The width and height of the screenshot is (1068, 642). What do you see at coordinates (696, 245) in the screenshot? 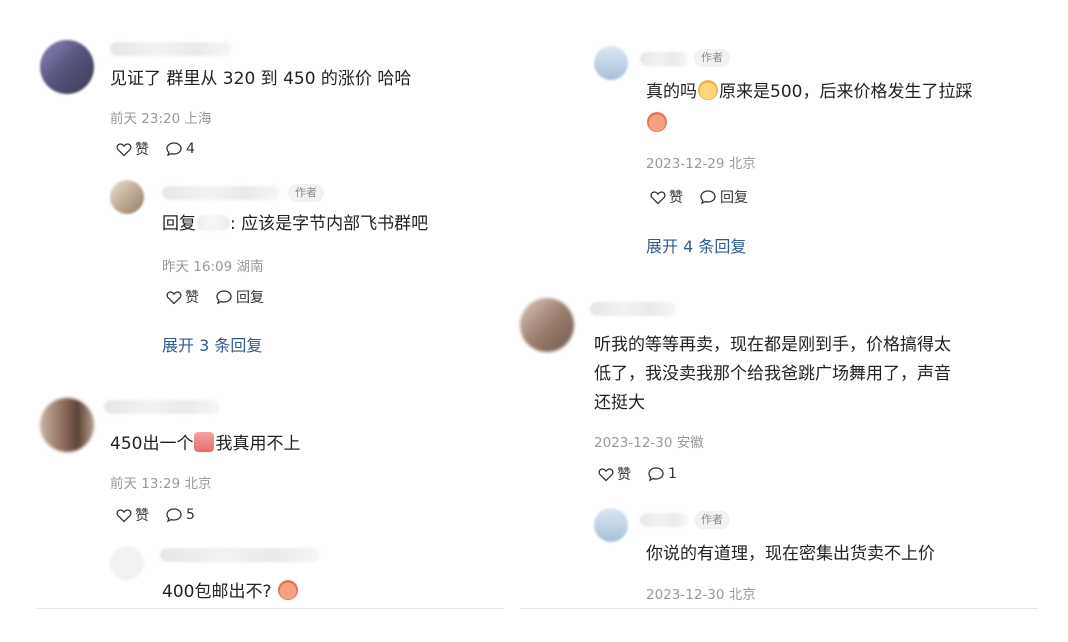
I see `expand-replies-link: 展开 4 条回复` at bounding box center [696, 245].